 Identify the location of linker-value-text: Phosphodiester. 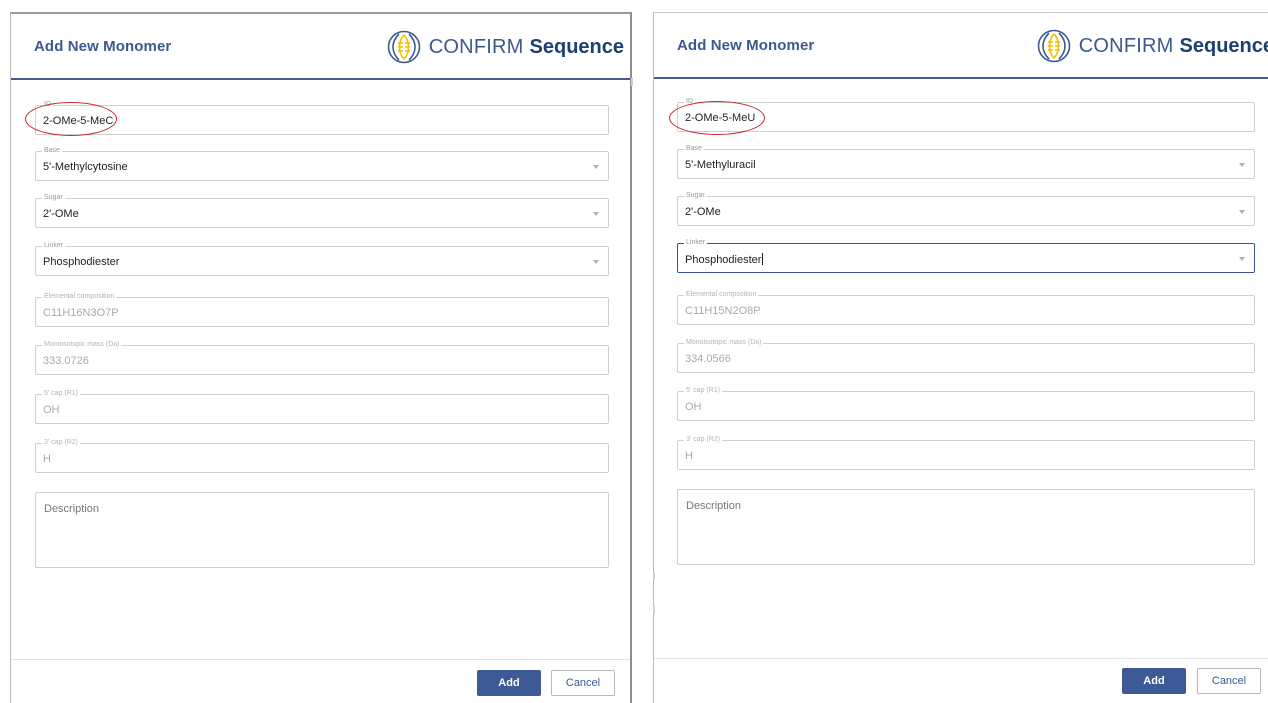
(723, 260).